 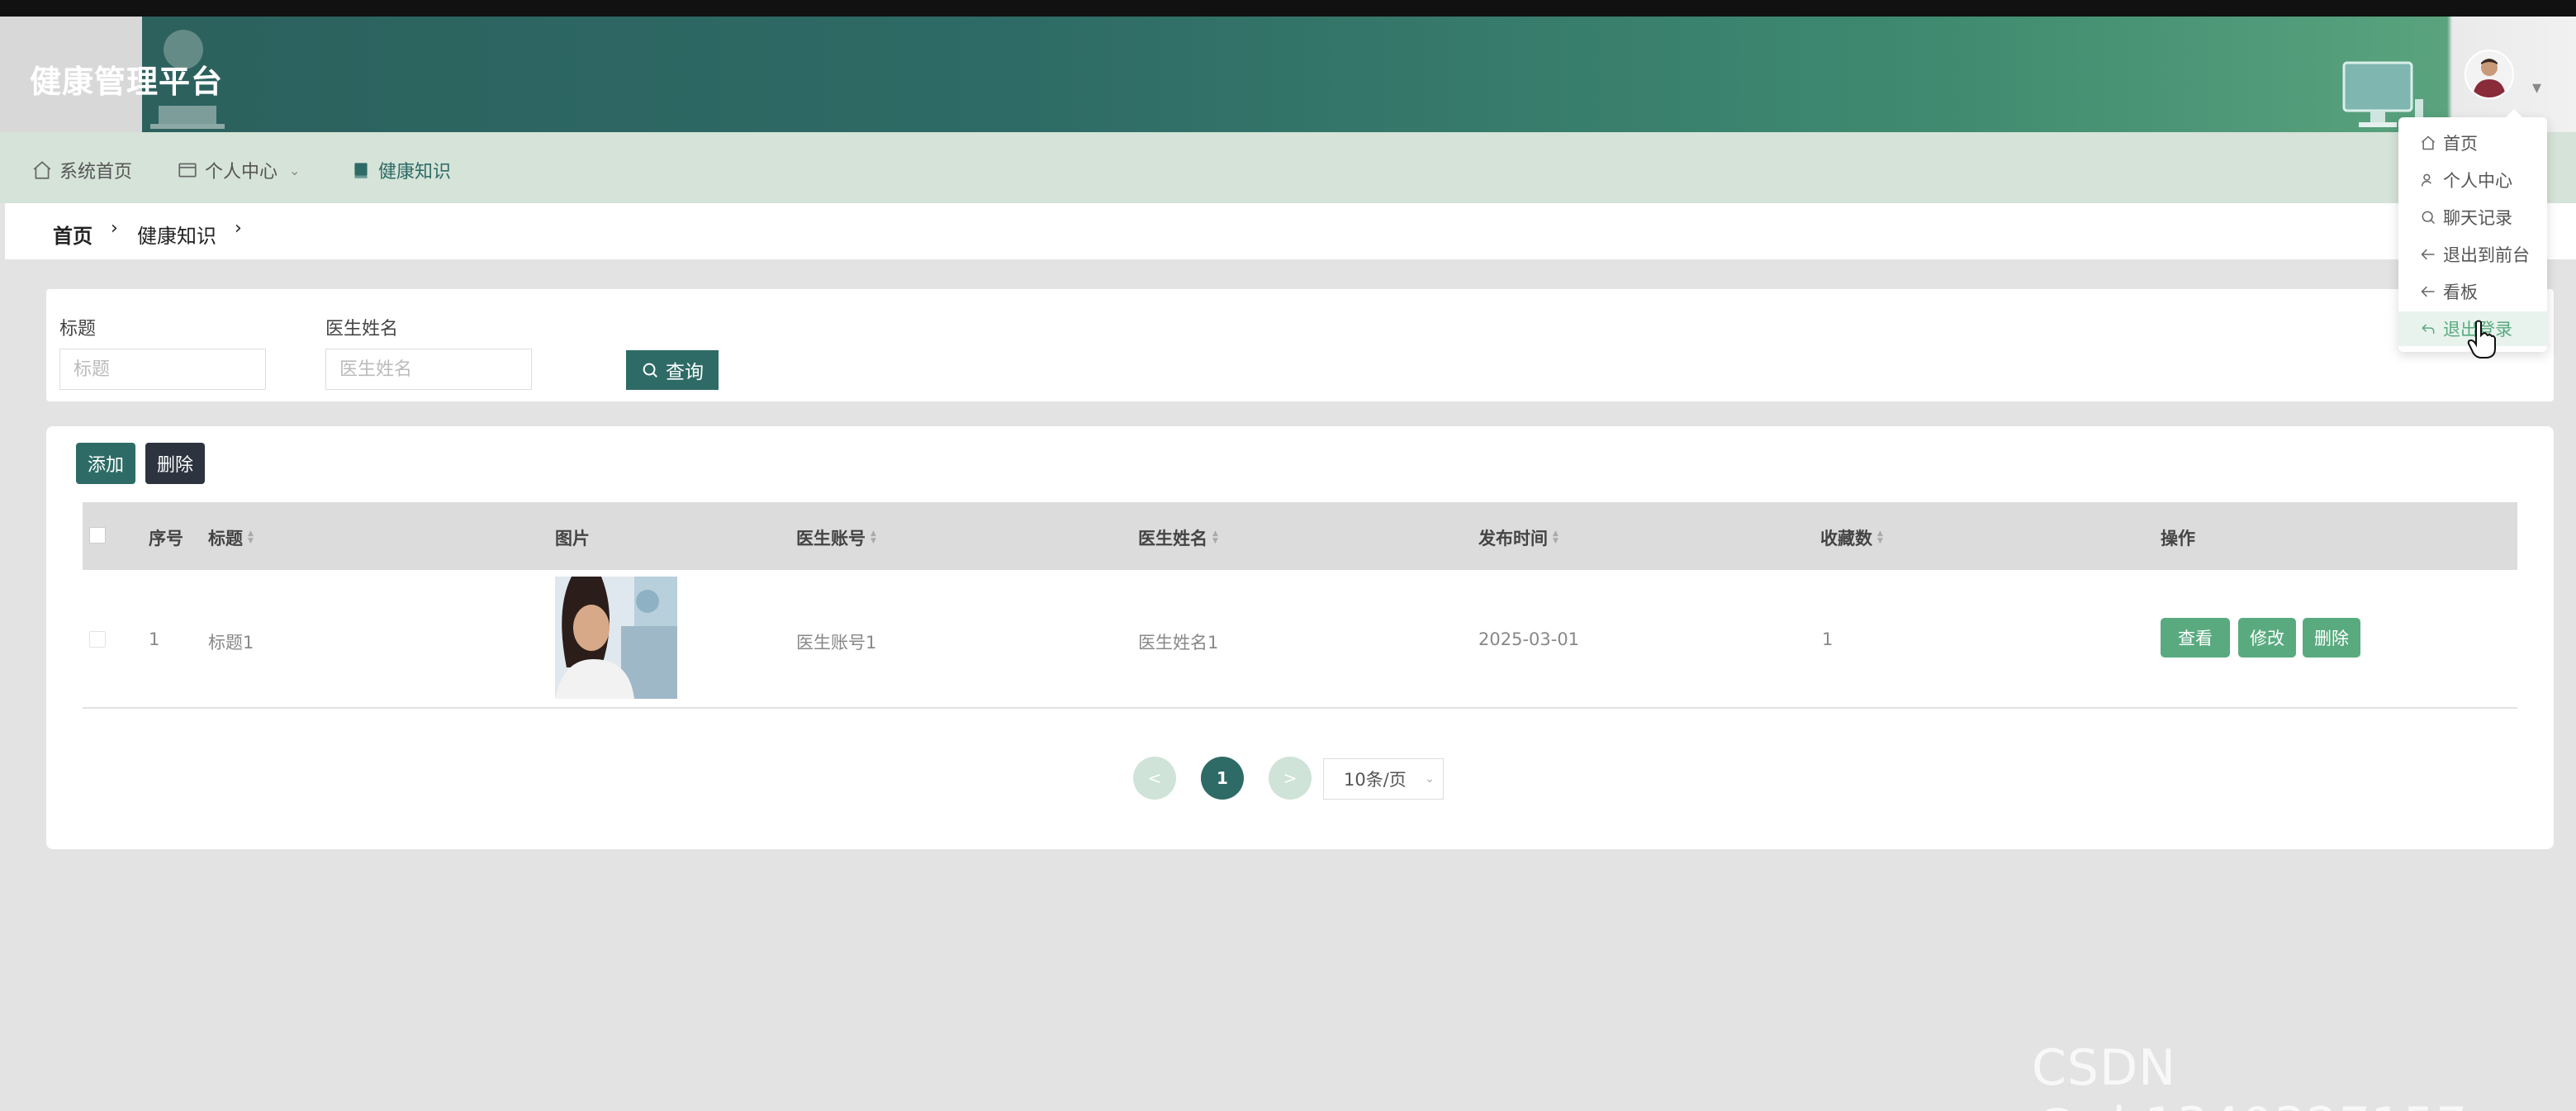 I want to click on nav-item-label: 健康知识, so click(x=415, y=172).